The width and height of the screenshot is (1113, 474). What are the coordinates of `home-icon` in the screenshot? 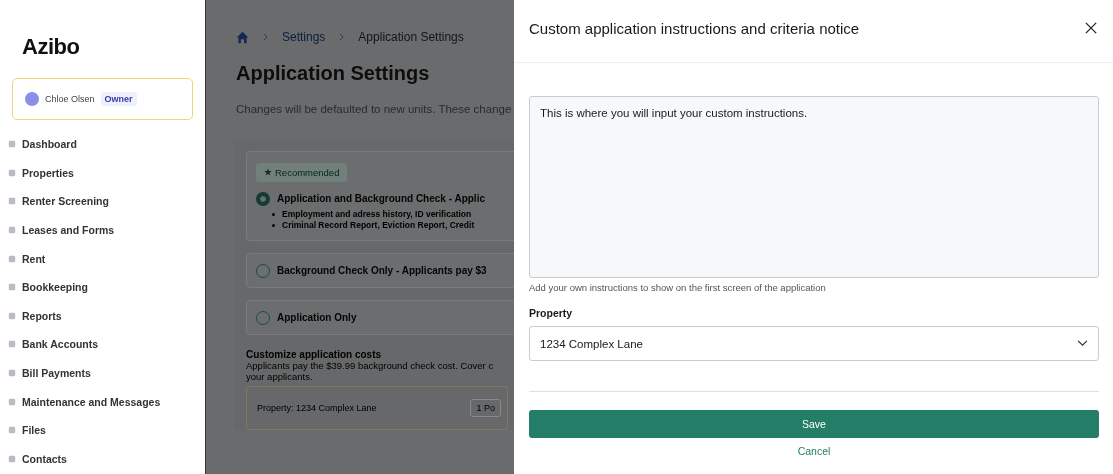 It's located at (242, 37).